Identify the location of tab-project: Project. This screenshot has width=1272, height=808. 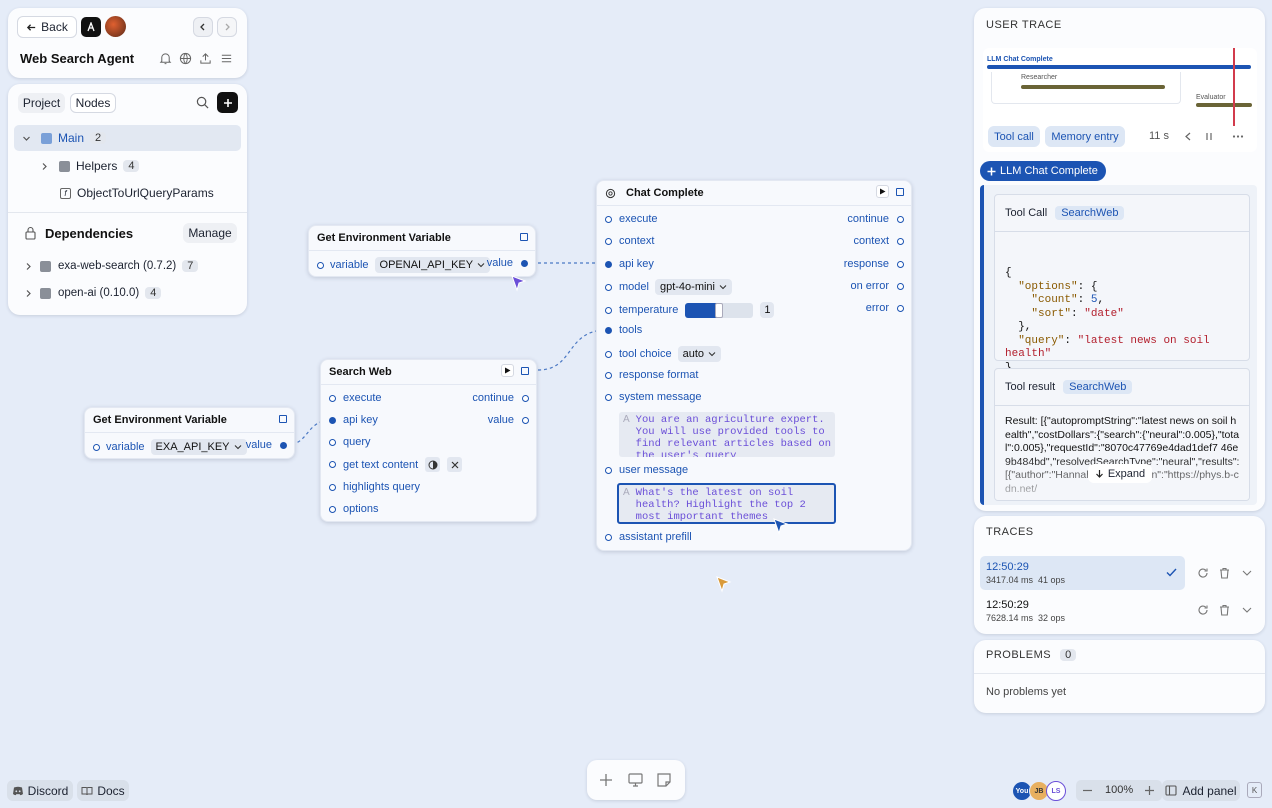
(41, 103).